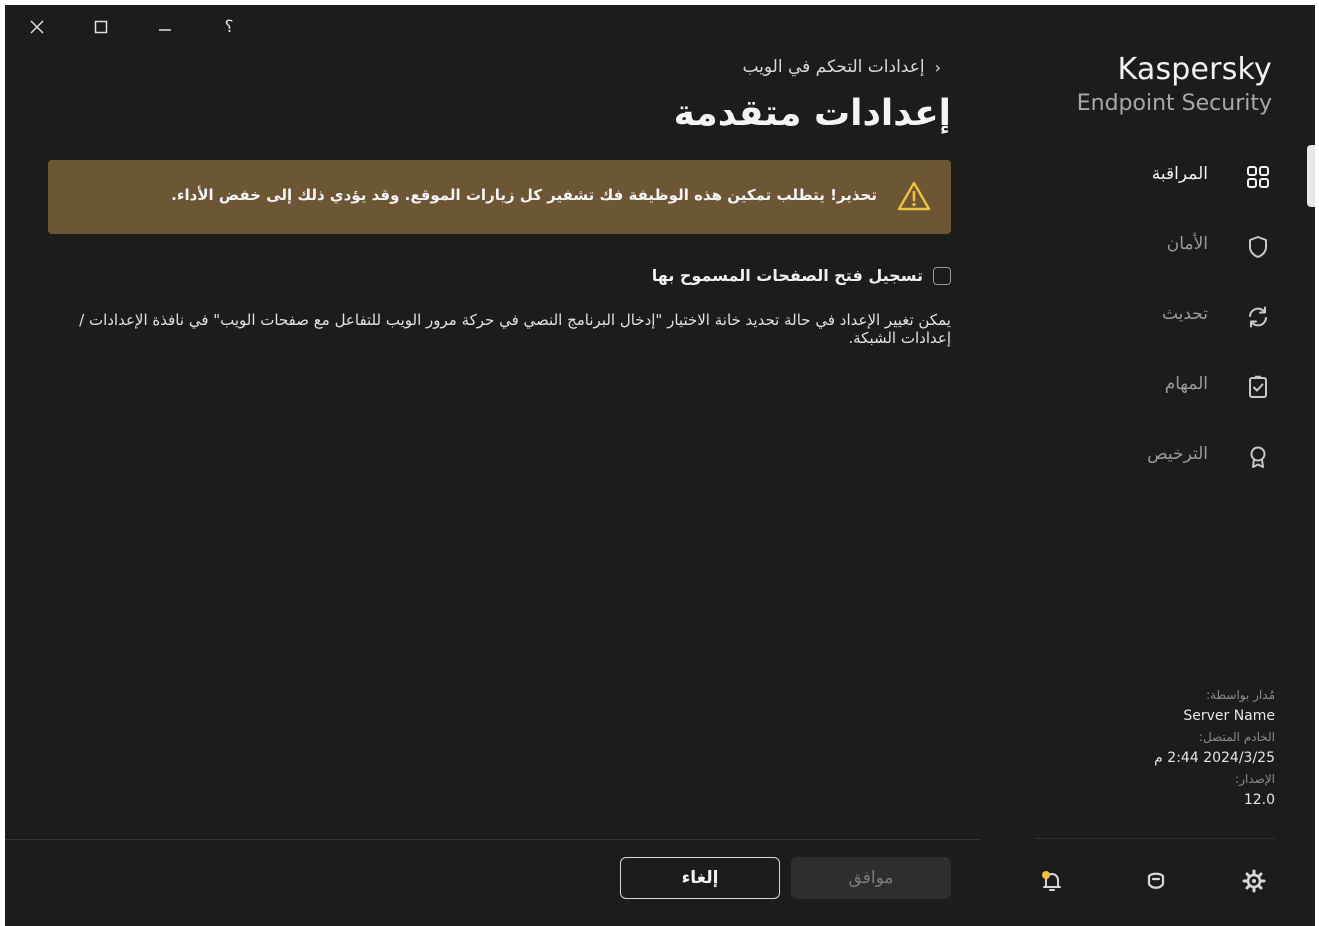 The image size is (1319, 926). What do you see at coordinates (700, 878) in the screenshot?
I see `cancel-button: إلغاء` at bounding box center [700, 878].